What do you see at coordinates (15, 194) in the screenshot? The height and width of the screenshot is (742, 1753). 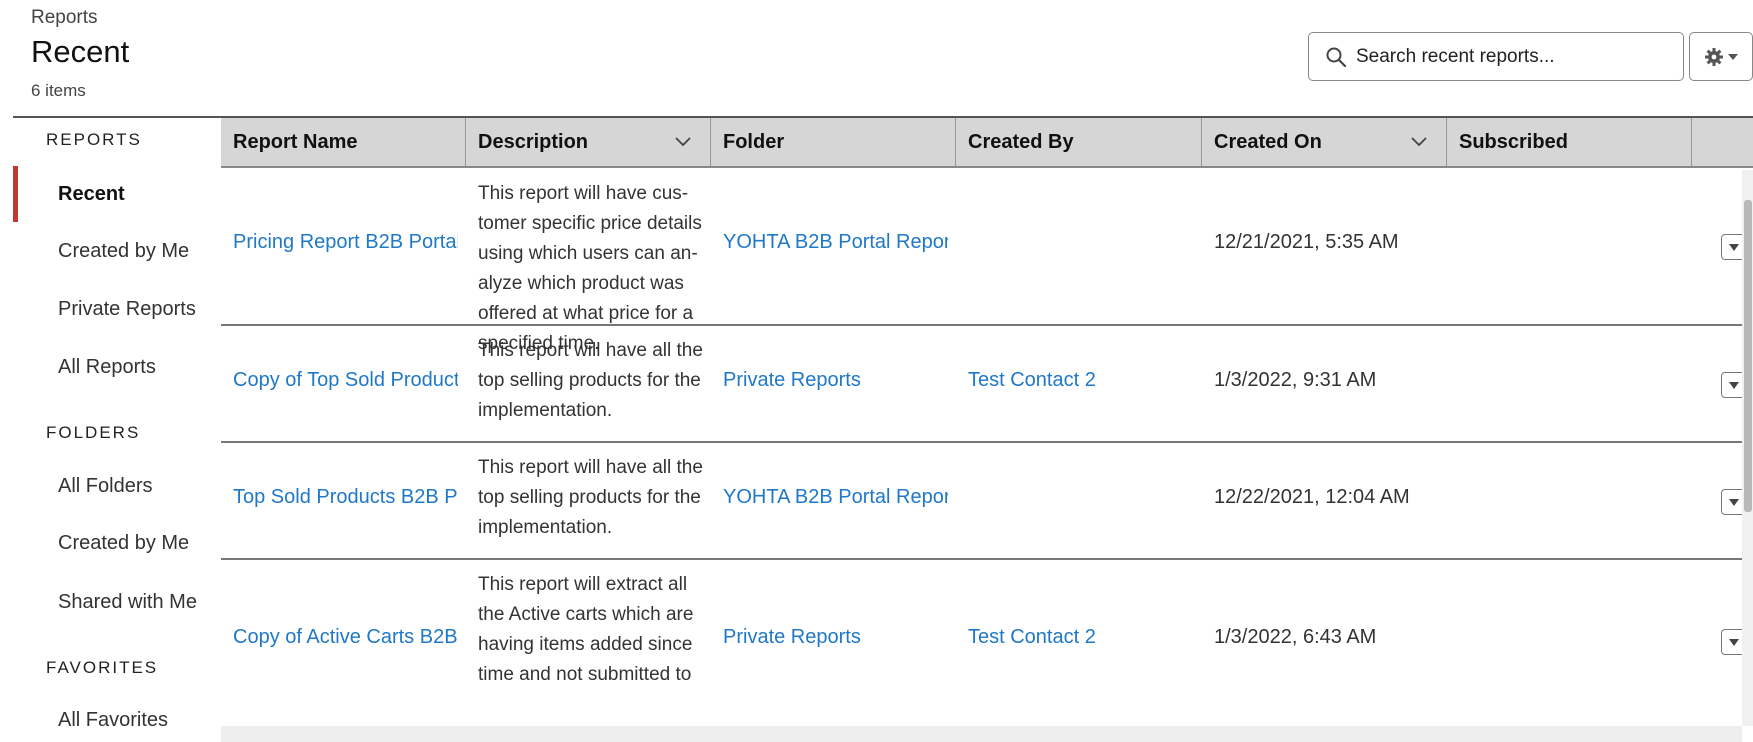 I see `active-indicator` at bounding box center [15, 194].